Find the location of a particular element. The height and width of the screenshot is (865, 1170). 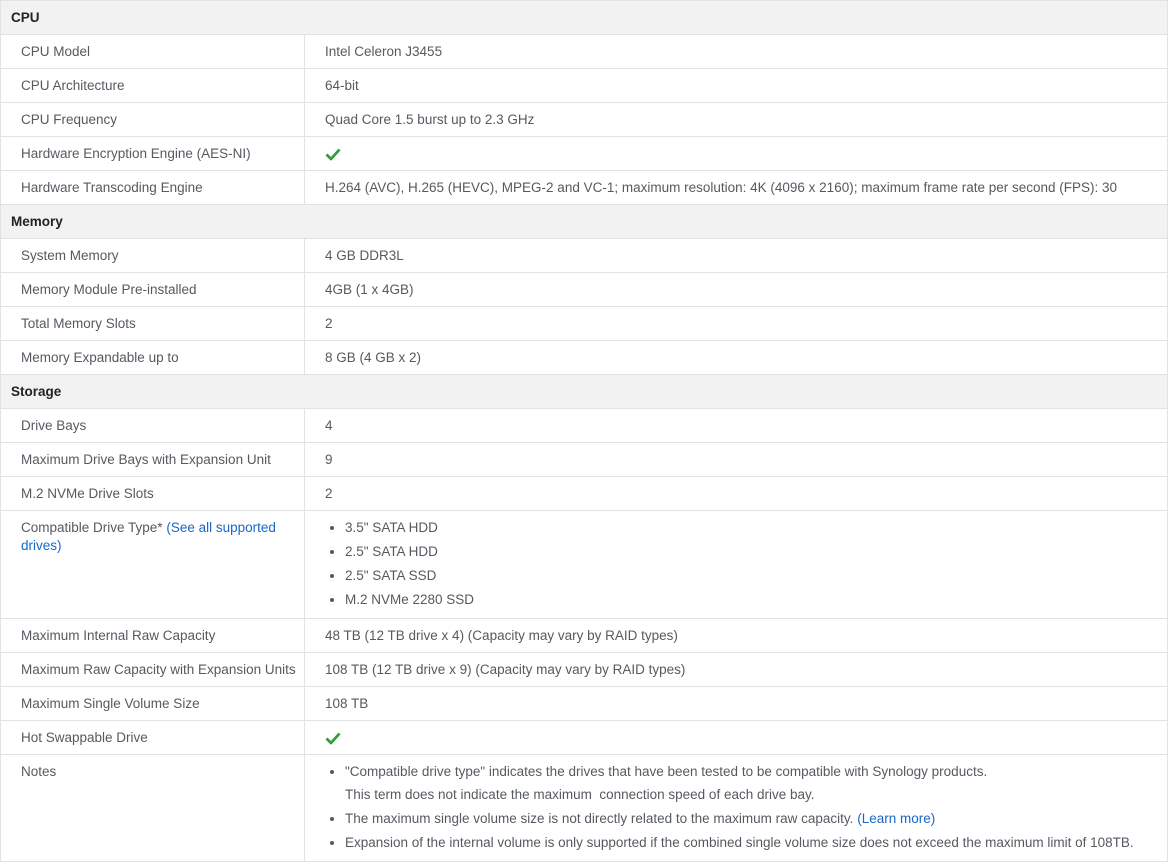

spec-row-drive-bays: Drive Bays 4 is located at coordinates (584, 425).